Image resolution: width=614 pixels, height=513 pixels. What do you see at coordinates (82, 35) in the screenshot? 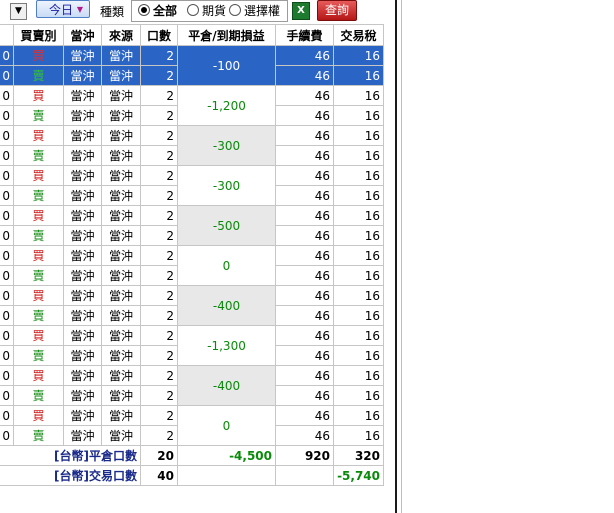
I see `column-header-type: 當沖` at bounding box center [82, 35].